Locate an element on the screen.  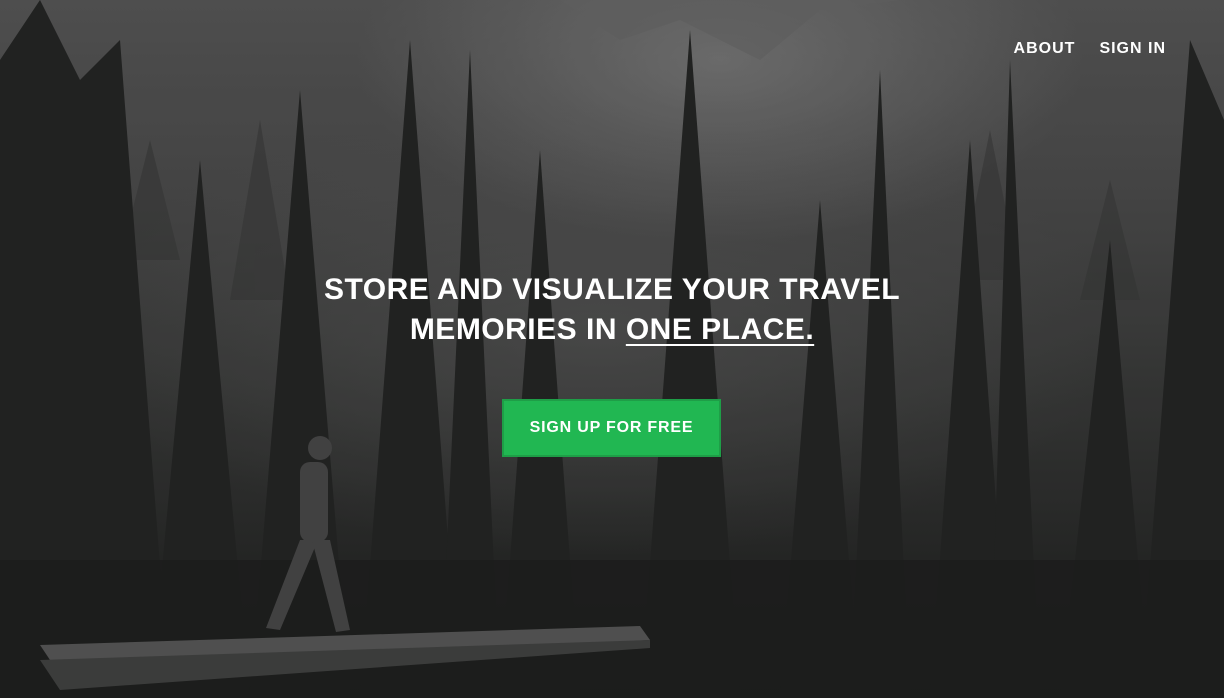
signup-button: SIGN UP FOR FREE is located at coordinates (611, 428).